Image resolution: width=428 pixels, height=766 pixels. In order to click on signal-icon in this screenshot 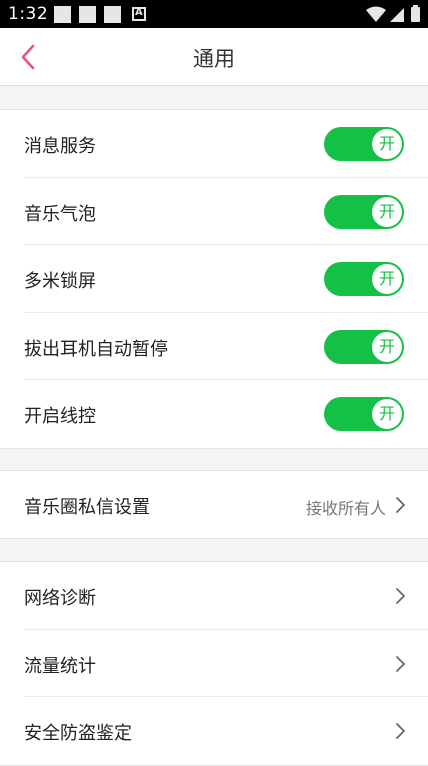, I will do `click(397, 15)`.